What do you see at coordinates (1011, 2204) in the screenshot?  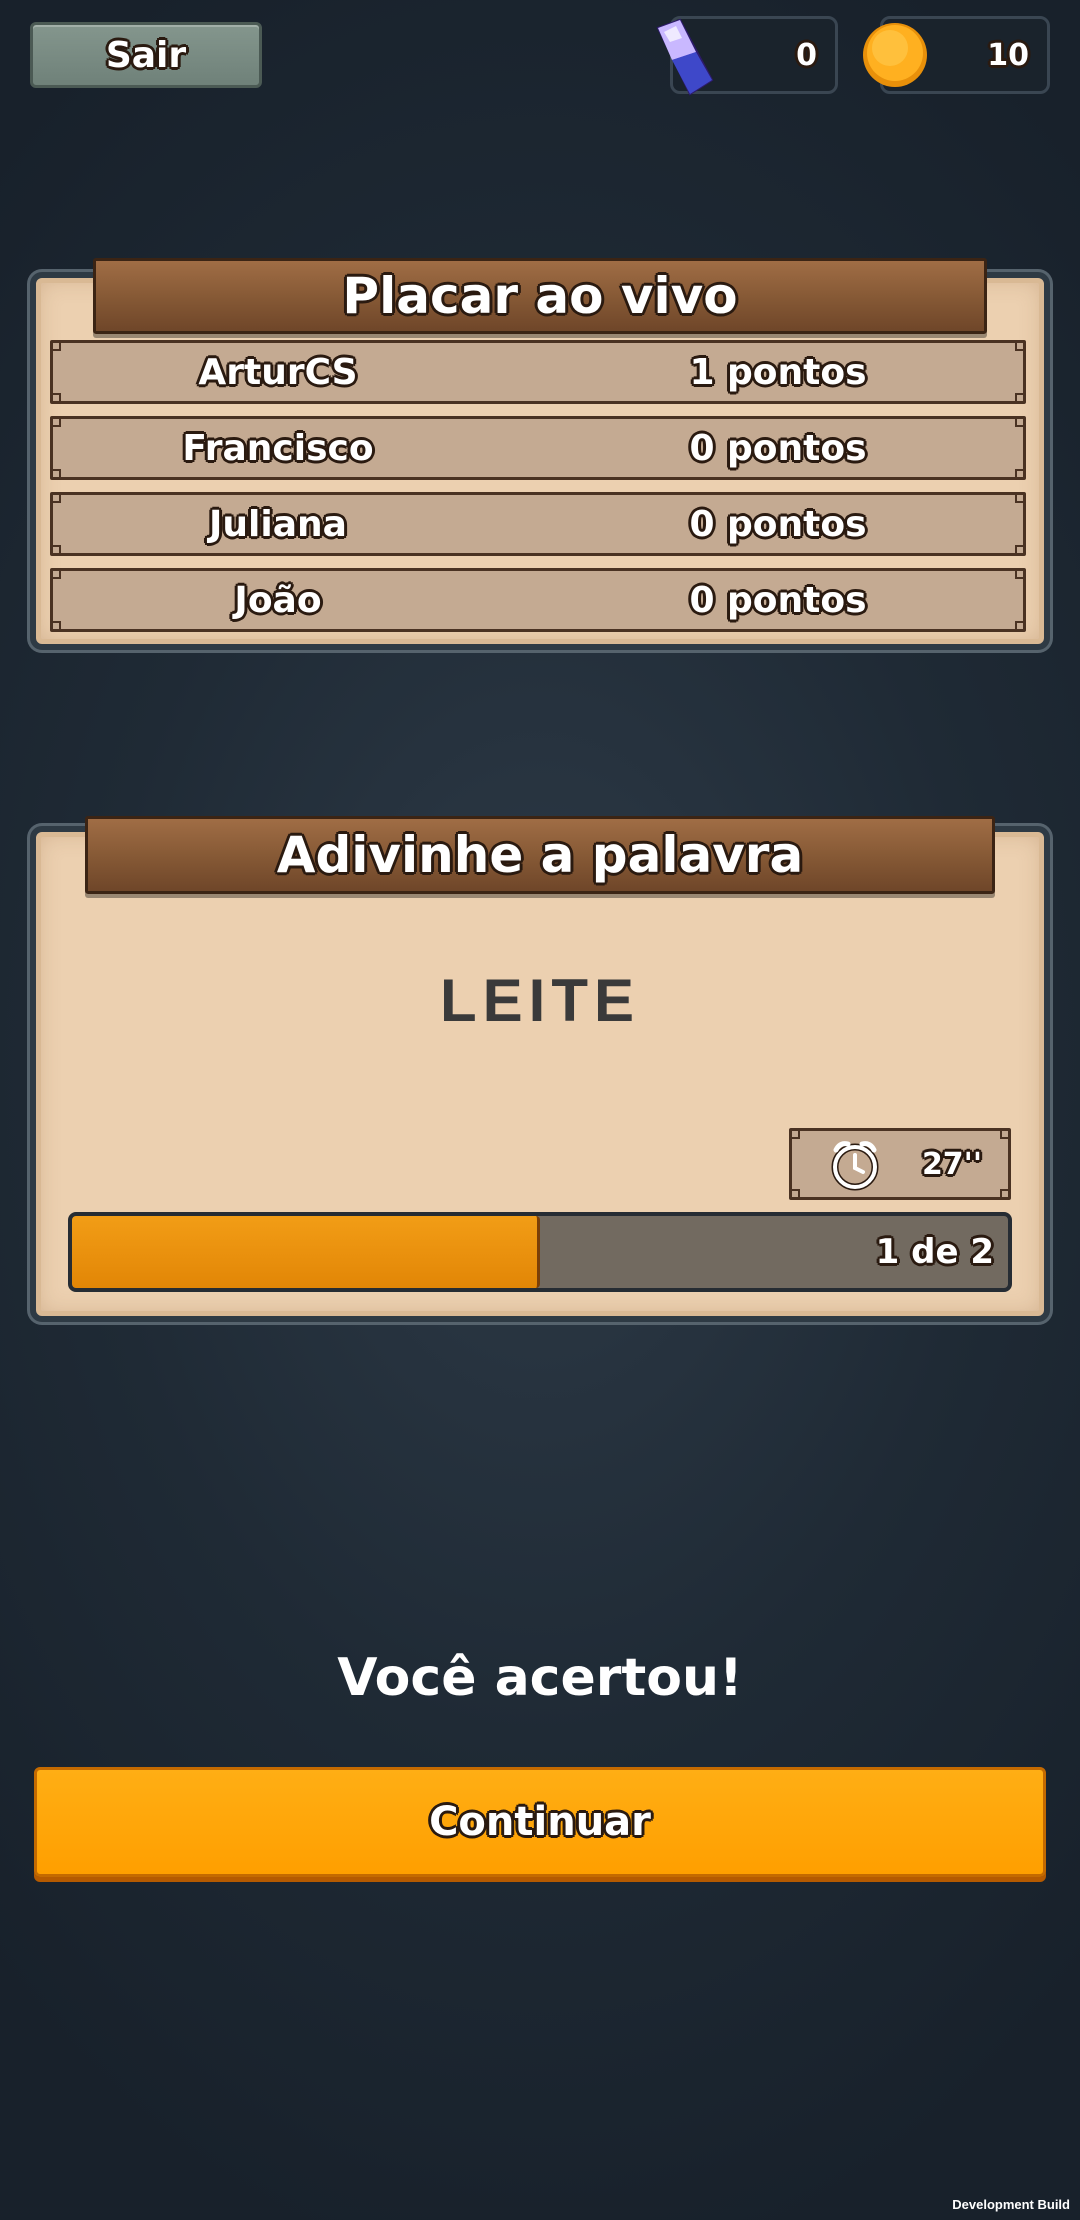 I see `development-build-label: Development Build` at bounding box center [1011, 2204].